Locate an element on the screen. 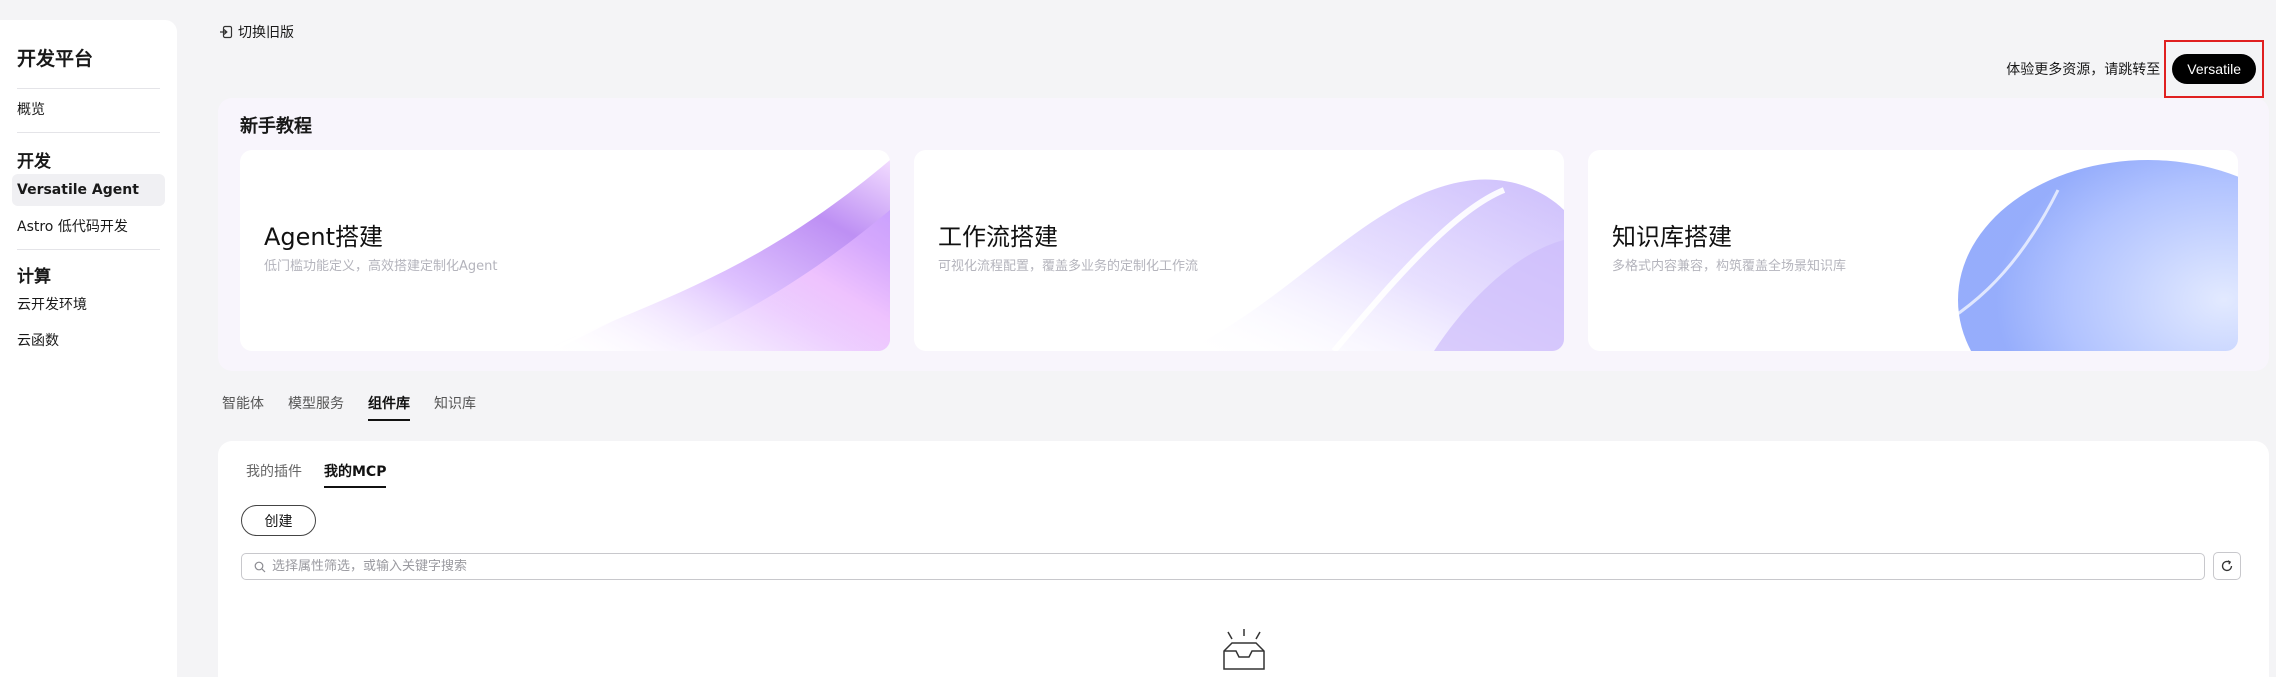 This screenshot has height=677, width=2276. versatile-button: Versatile is located at coordinates (2214, 69).